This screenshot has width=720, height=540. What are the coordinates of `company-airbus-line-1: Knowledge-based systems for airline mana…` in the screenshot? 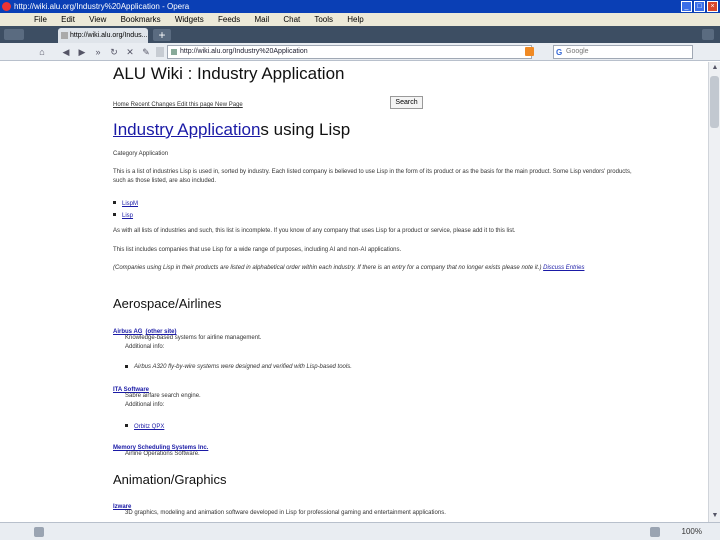 It's located at (193, 338).